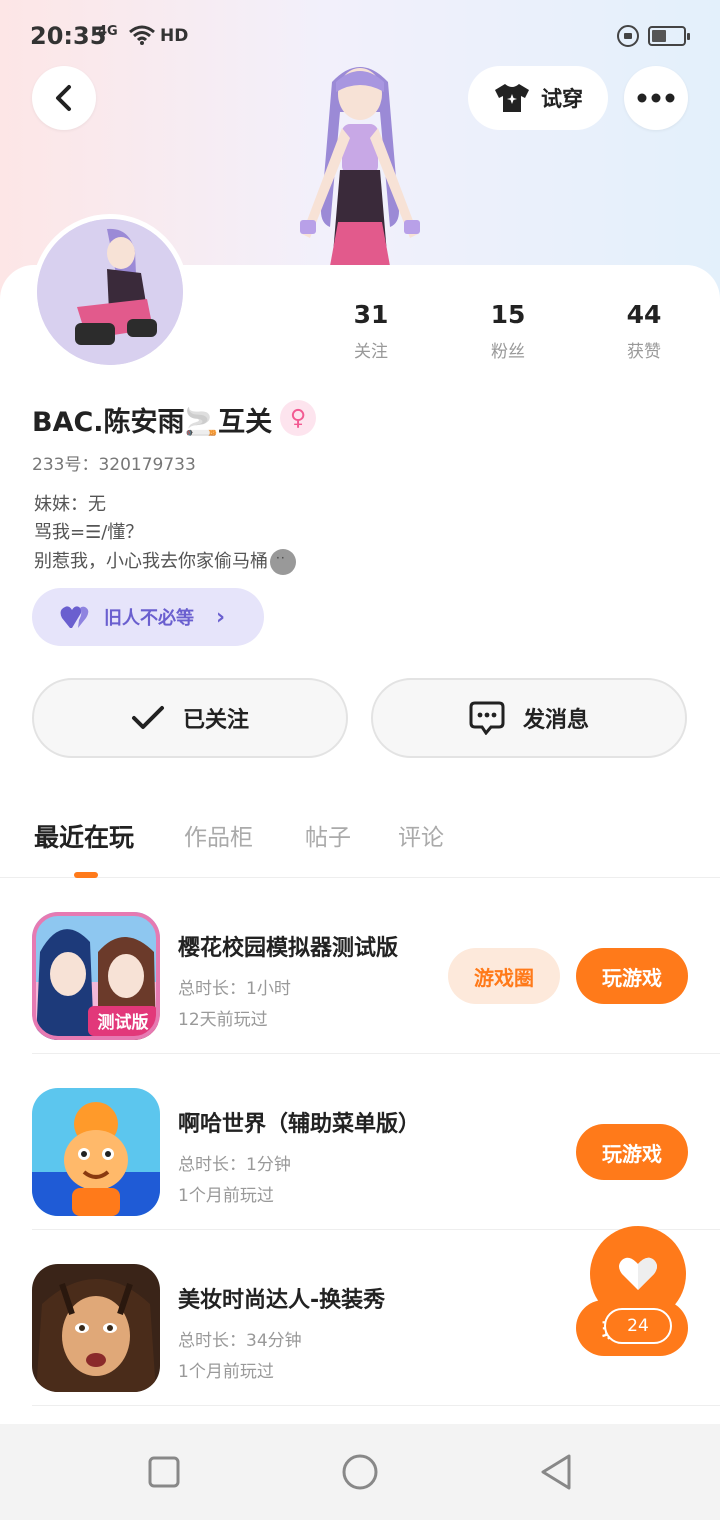 The width and height of the screenshot is (720, 1520). Describe the element at coordinates (221, 617) in the screenshot. I see `chevron-right-icon: ›` at that location.